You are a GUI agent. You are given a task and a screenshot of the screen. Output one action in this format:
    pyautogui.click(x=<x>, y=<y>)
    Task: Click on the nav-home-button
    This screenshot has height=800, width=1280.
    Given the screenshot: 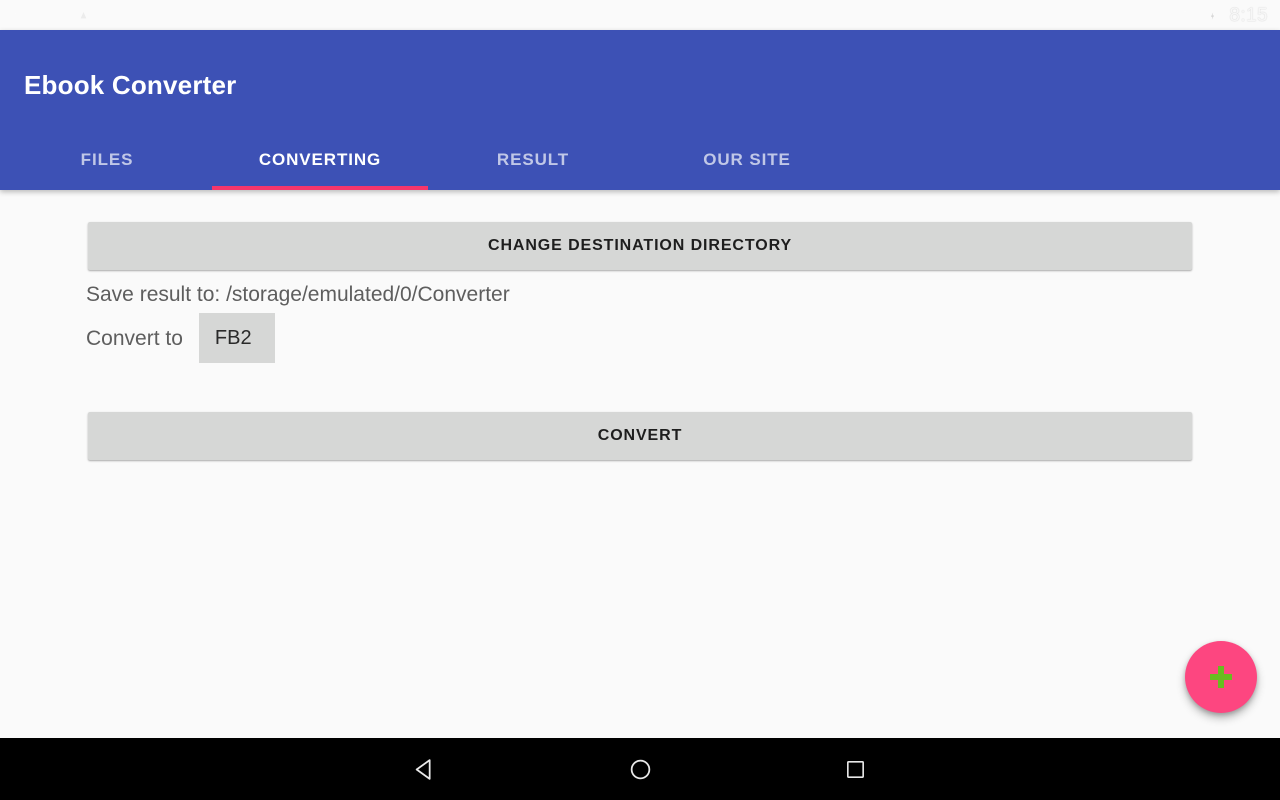 What is the action you would take?
    pyautogui.click(x=640, y=769)
    